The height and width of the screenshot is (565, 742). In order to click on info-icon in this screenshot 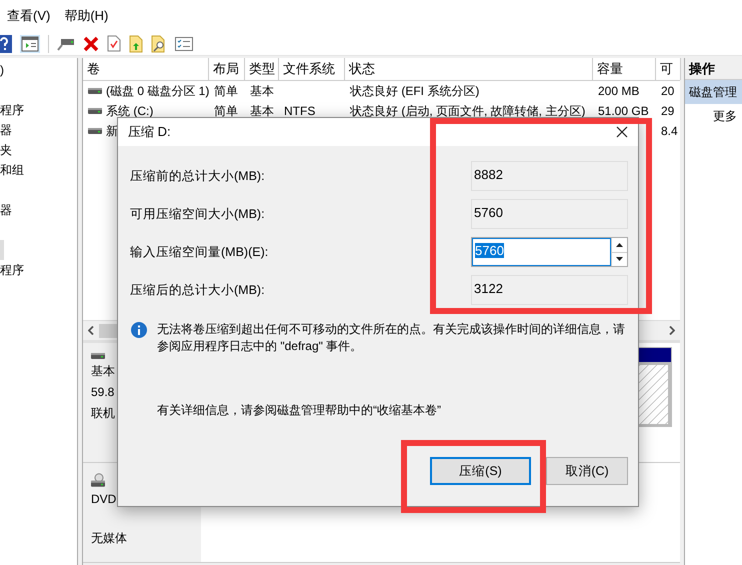, I will do `click(139, 330)`.